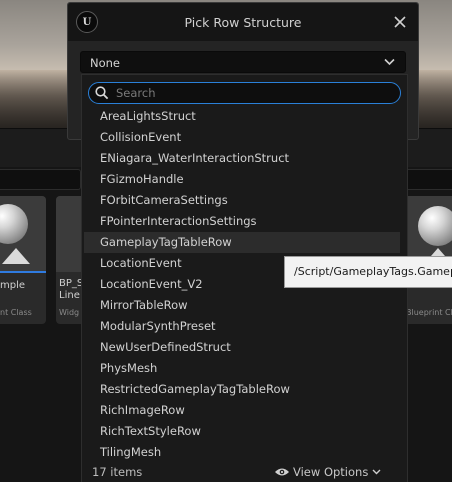 This screenshot has width=452, height=482. What do you see at coordinates (102, 93) in the screenshot?
I see `search-icon` at bounding box center [102, 93].